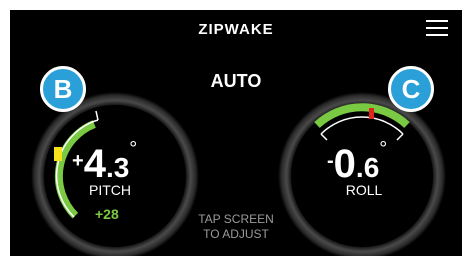  What do you see at coordinates (58, 154) in the screenshot?
I see `pitch-yellow-indicator` at bounding box center [58, 154].